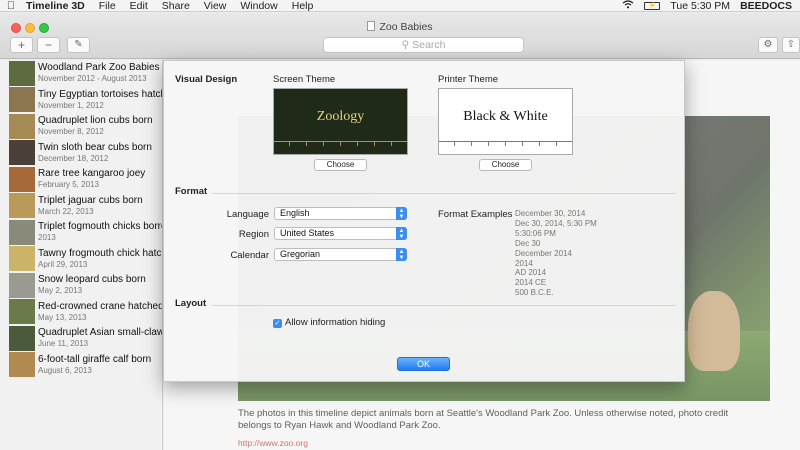 The width and height of the screenshot is (800, 450). I want to click on format-example: AD 2014, so click(531, 273).